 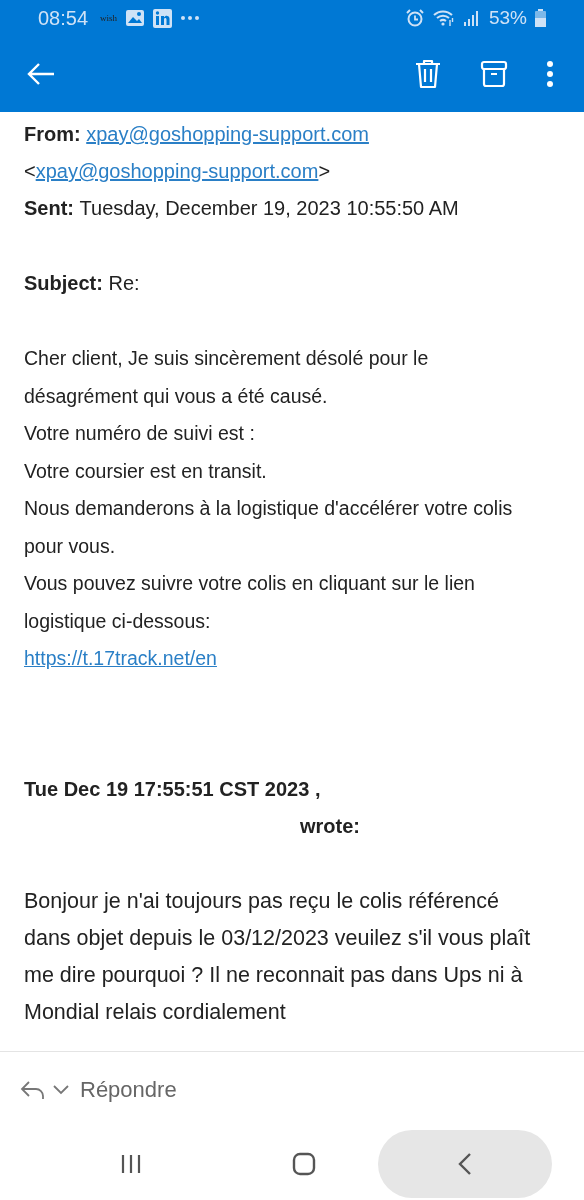 I want to click on message-paragraph: Vous pouvez suivre votre colis en cliquant sur le lien logistique ci-dessous:, so click(x=250, y=602).